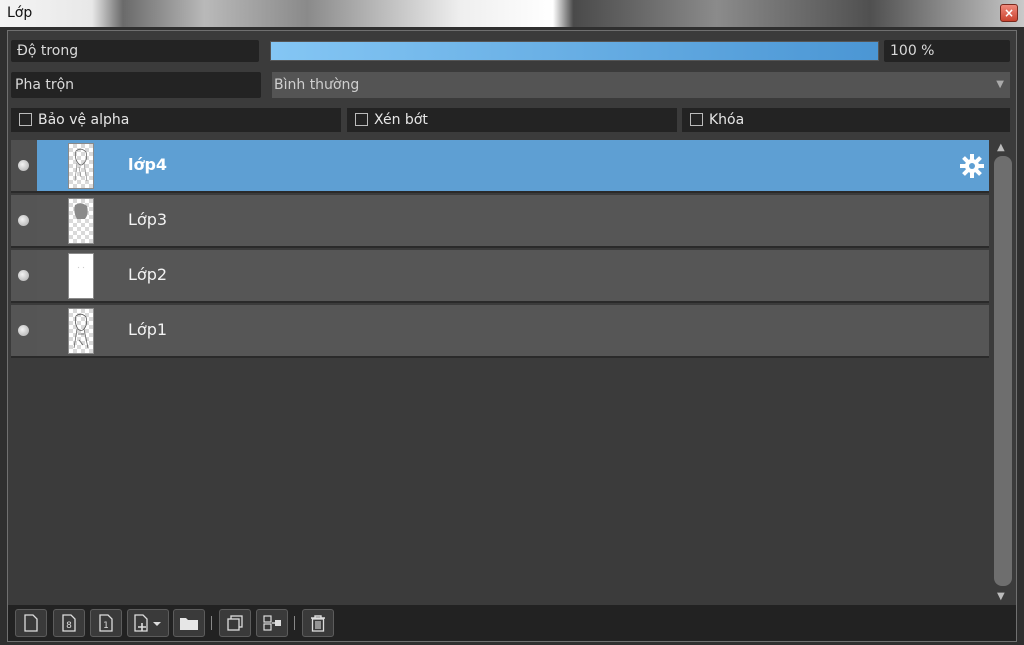 The image size is (1024, 645). I want to click on clipping-label: Xén bớt, so click(401, 120).